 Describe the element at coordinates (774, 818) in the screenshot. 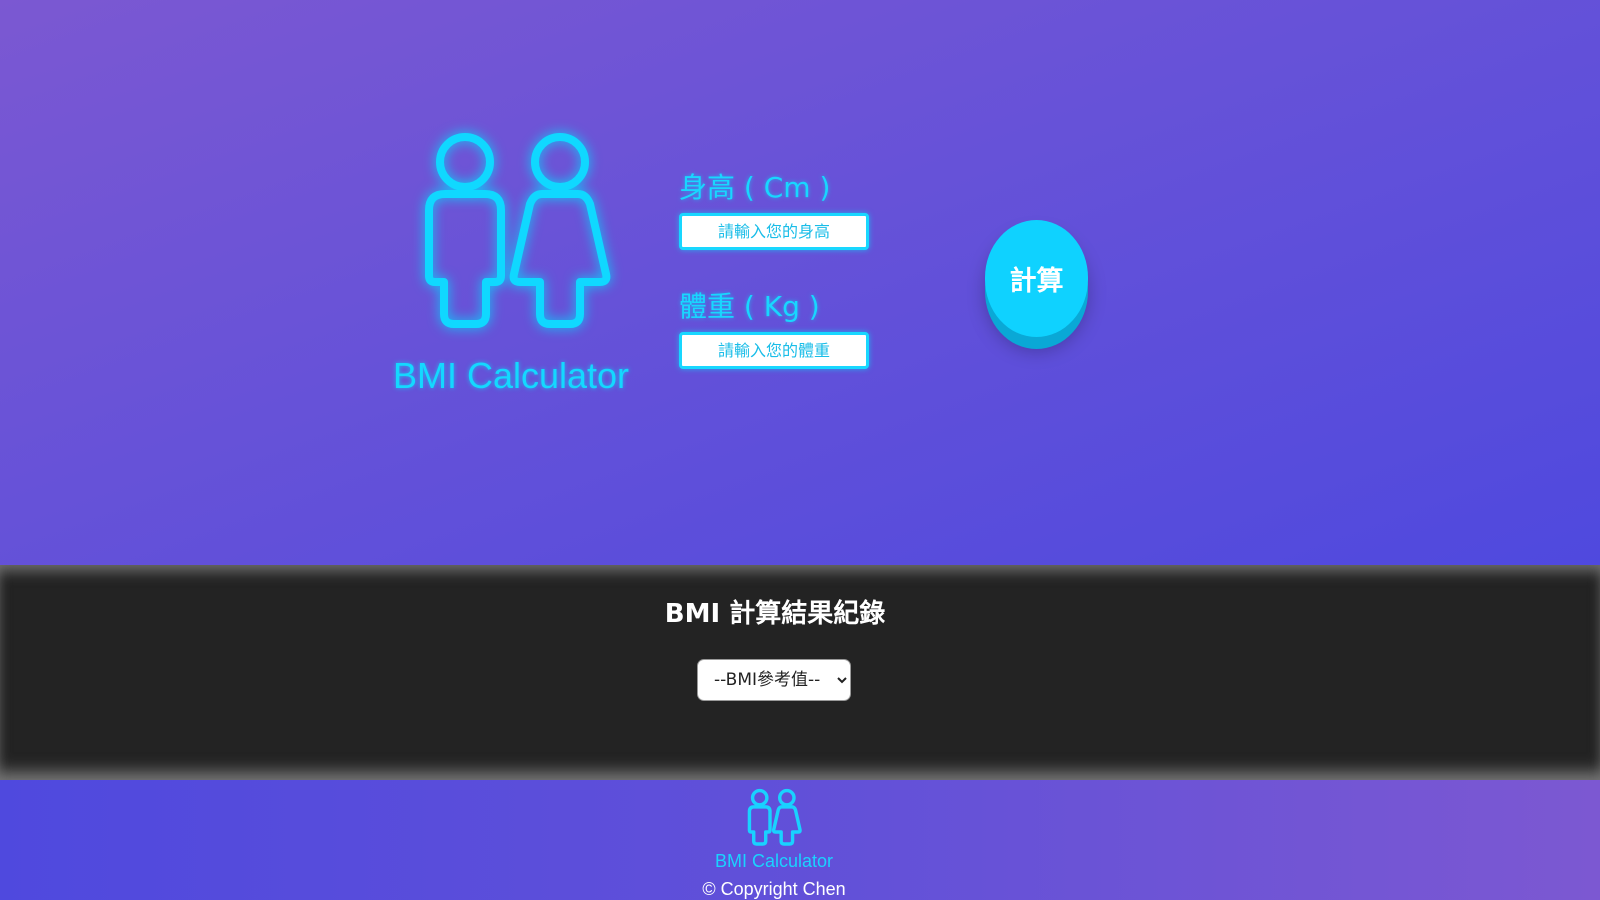

I see `footer-figures-icon` at that location.